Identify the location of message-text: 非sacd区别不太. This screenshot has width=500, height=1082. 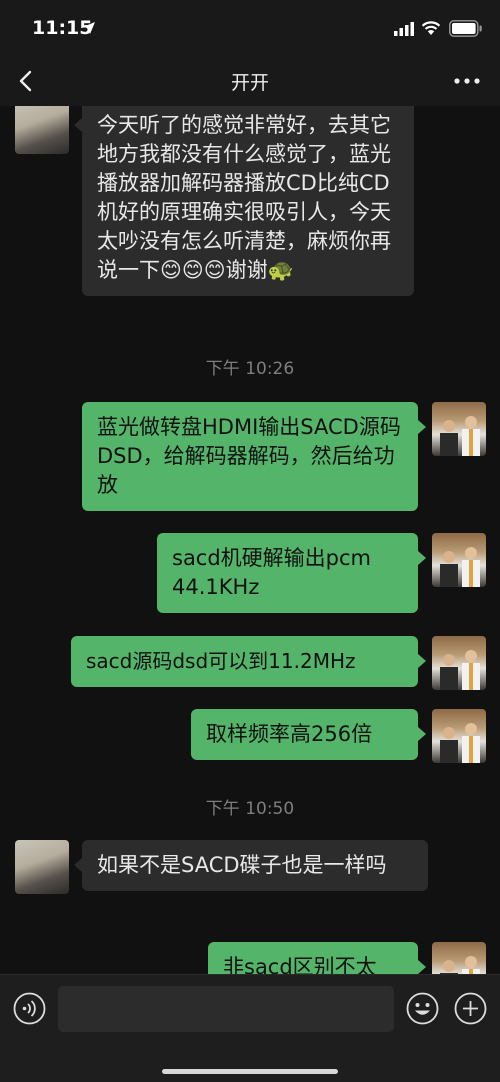
(300, 964).